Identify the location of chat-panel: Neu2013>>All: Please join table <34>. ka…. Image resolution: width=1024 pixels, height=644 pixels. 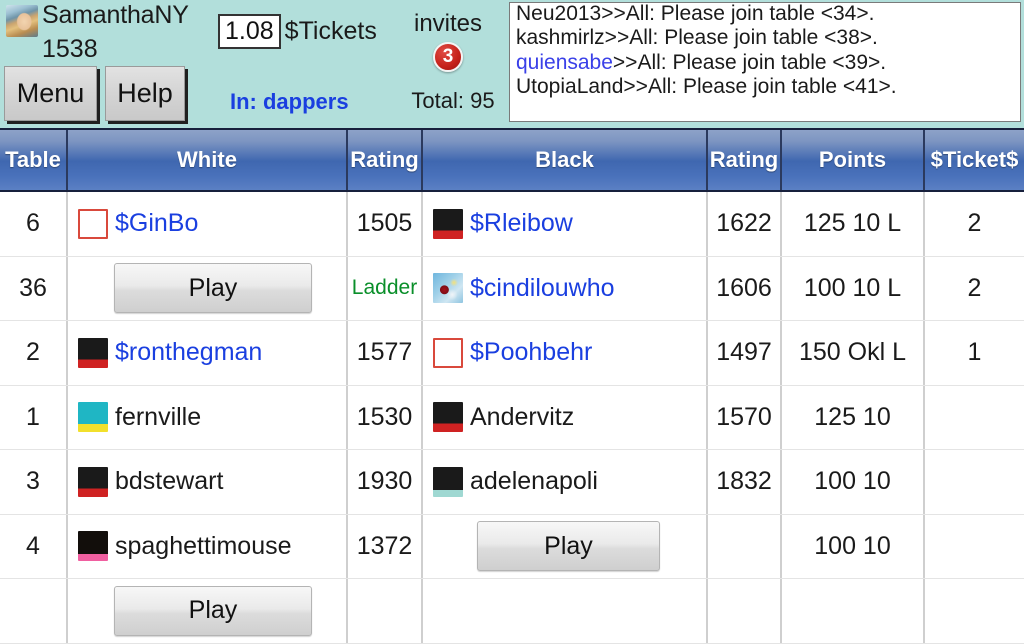
(765, 62).